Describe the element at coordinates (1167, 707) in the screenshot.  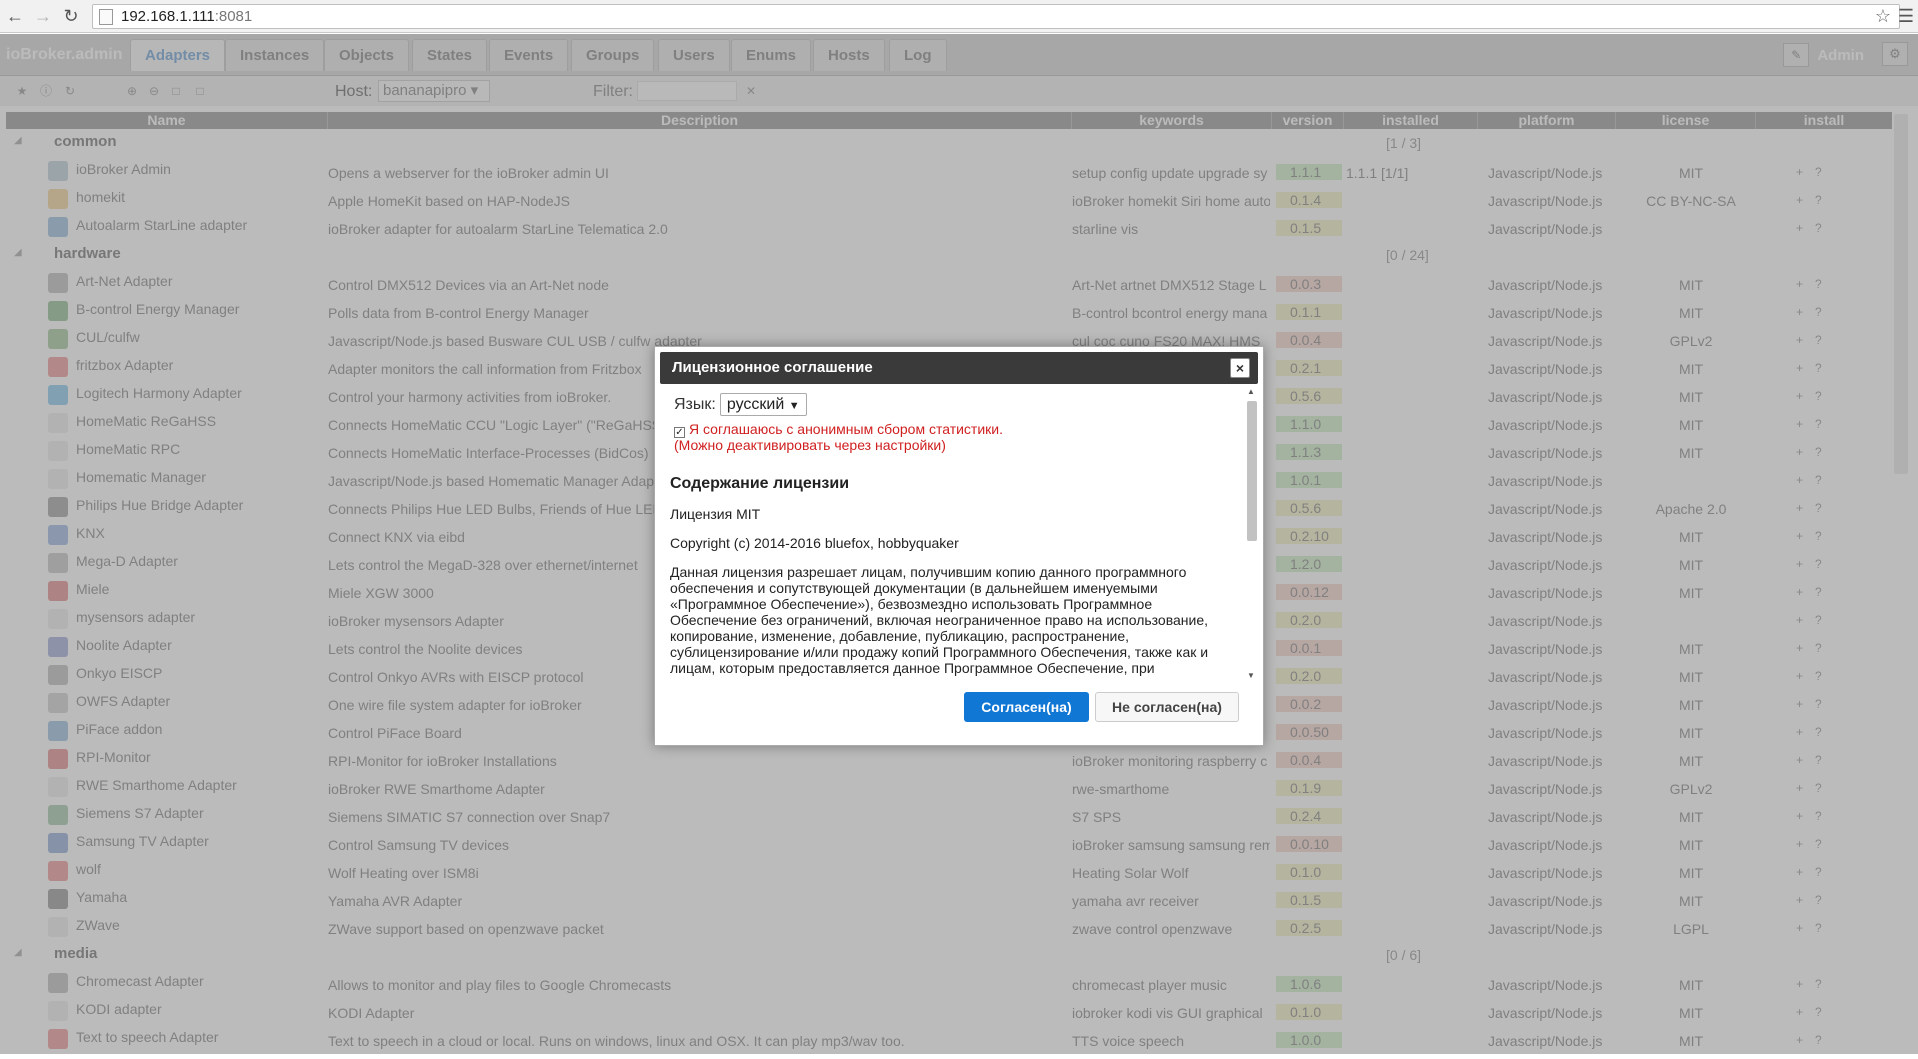
I see `decline-button: Не согласен(на)` at that location.